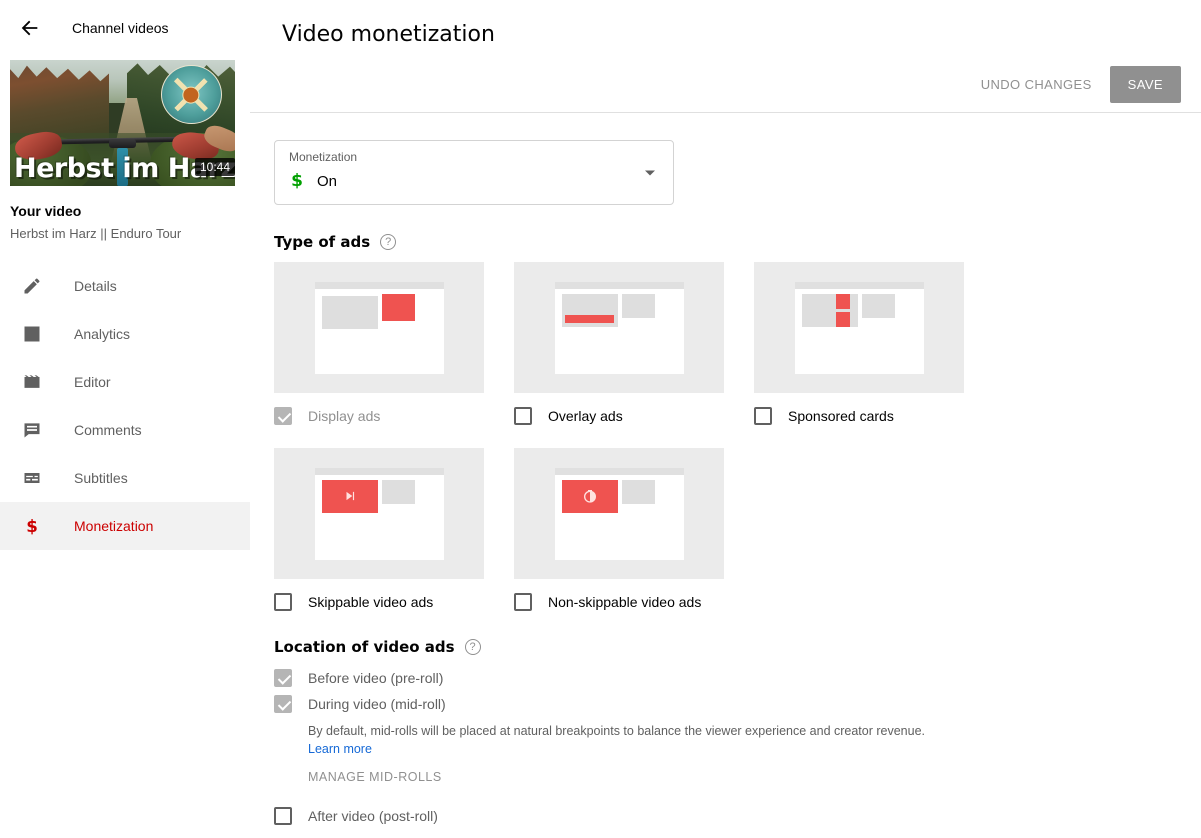 The image size is (1201, 838). What do you see at coordinates (102, 334) in the screenshot?
I see `sidebar-item-label: Analytics` at bounding box center [102, 334].